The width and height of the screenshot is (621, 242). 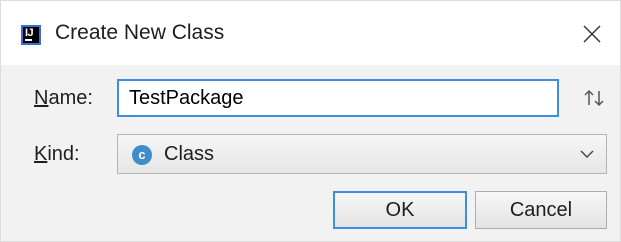 I want to click on intellij-logo-icon: IJ, so click(x=31, y=35).